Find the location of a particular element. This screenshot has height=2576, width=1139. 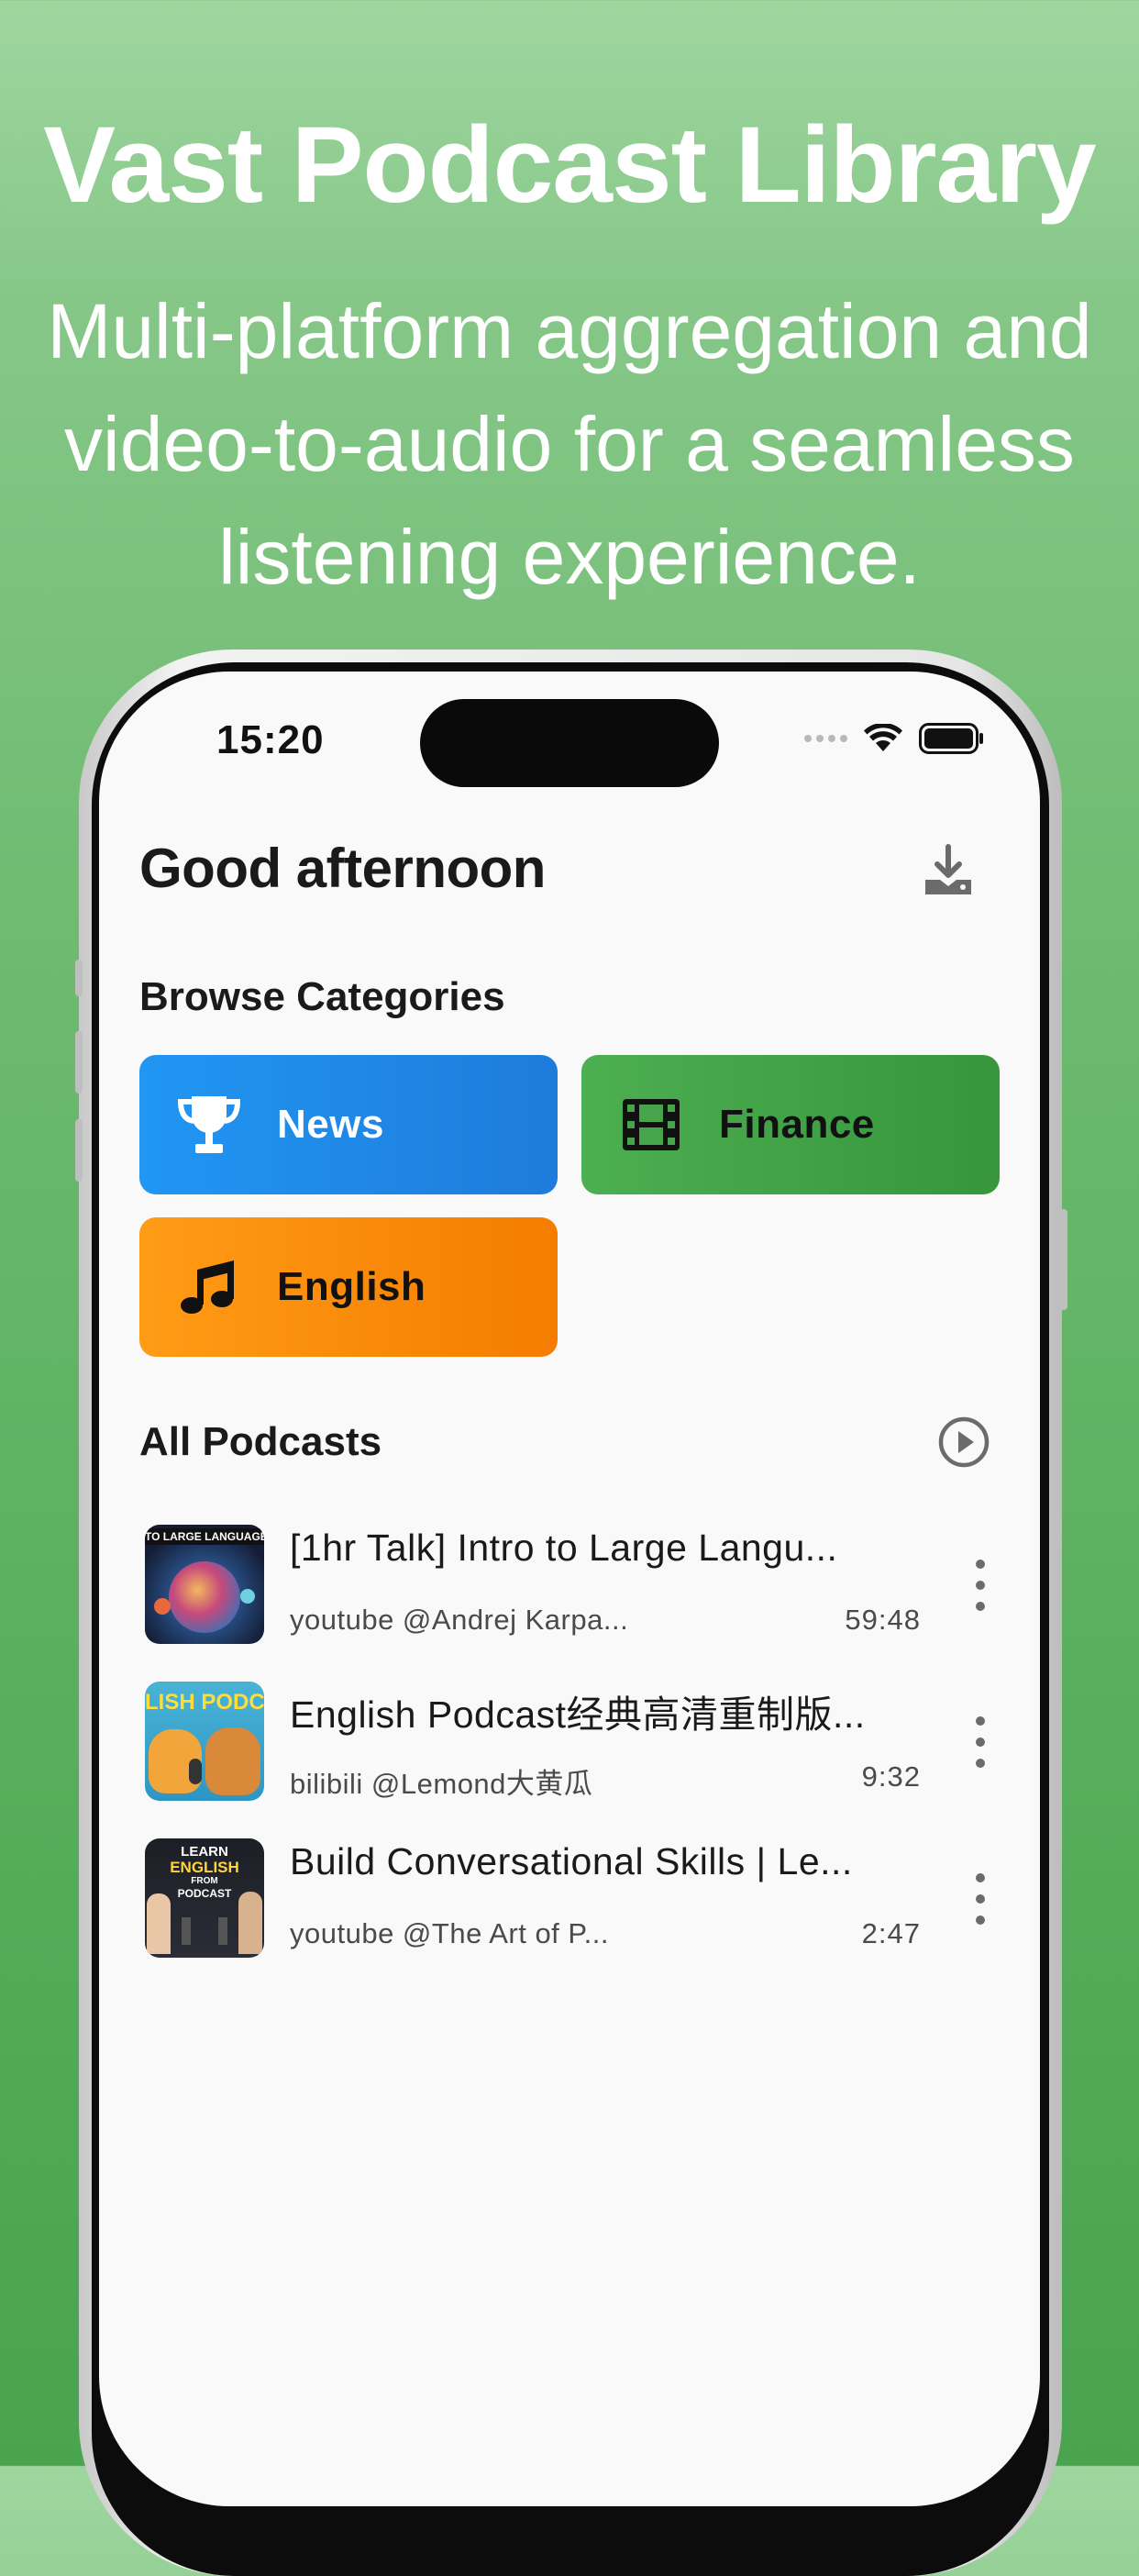

thumbnail-text: TO LARGE LANGUAGE MO is located at coordinates (204, 1536).